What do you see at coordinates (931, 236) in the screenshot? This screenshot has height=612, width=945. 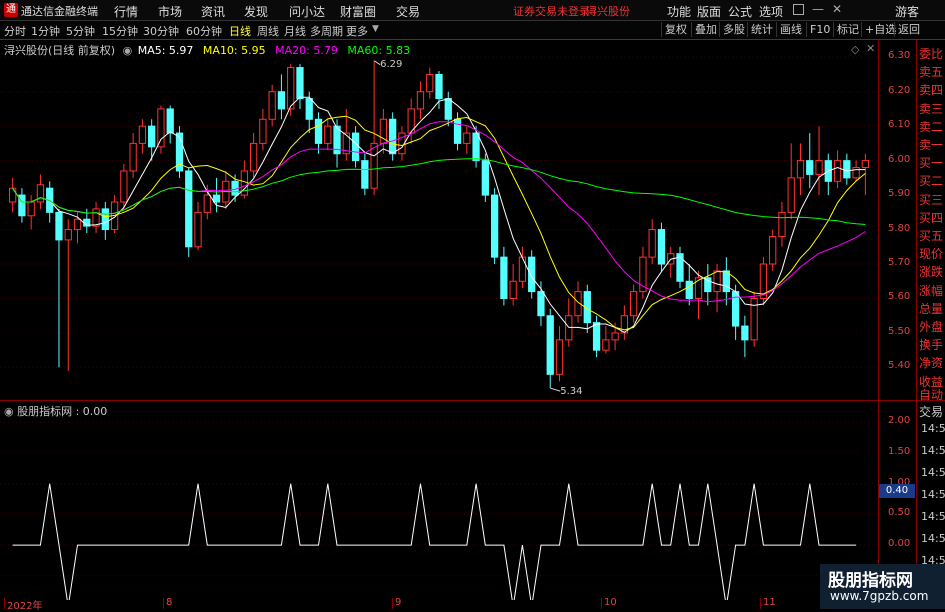 I see `quote-label: 买五` at bounding box center [931, 236].